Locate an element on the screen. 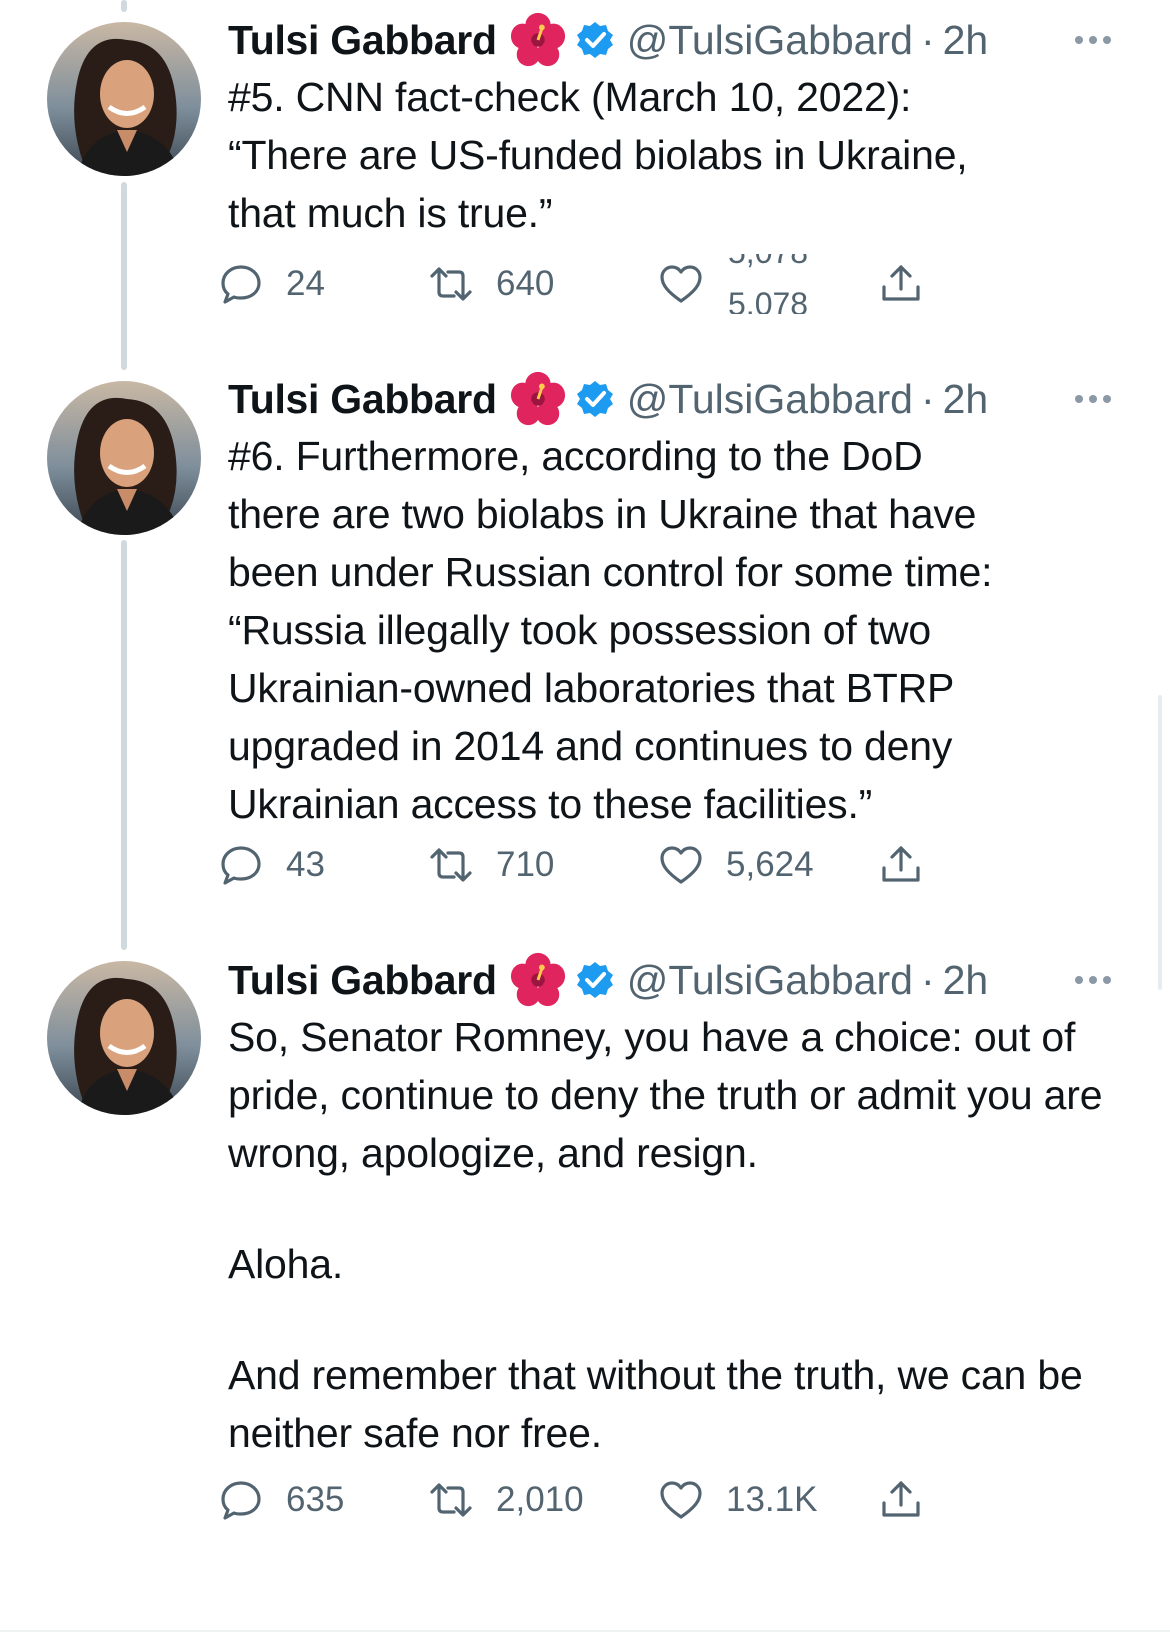 The height and width of the screenshot is (1638, 1170). tweet-text-line: upgraded in 2014 and continues to deny is located at coordinates (590, 746).